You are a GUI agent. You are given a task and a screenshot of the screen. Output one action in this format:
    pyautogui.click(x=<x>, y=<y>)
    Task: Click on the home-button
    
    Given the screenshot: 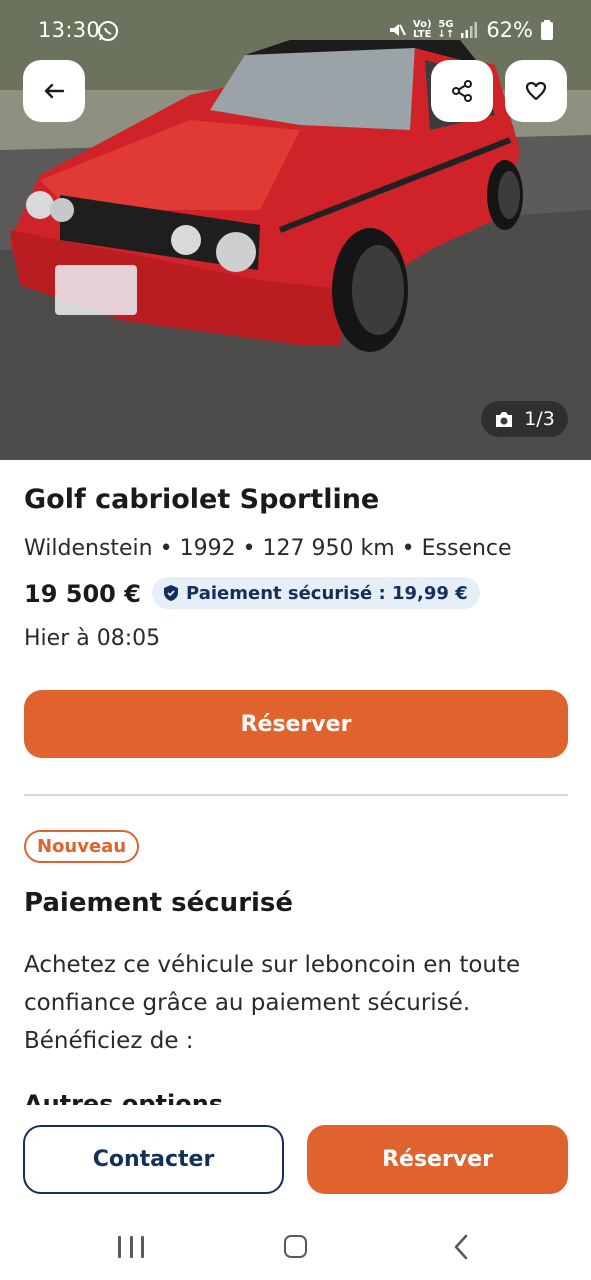 What is the action you would take?
    pyautogui.click(x=295, y=1246)
    